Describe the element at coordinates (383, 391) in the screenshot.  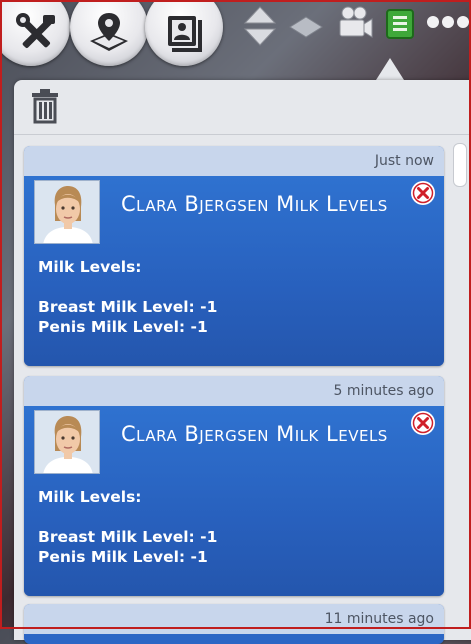
I see `notification-time: 5 minutes ago` at that location.